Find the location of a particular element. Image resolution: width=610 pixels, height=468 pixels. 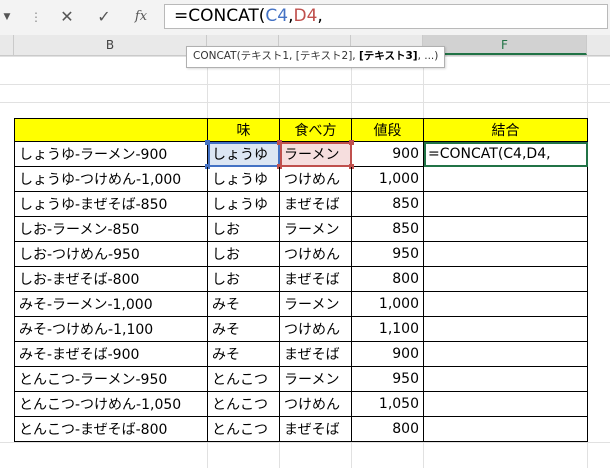

cell-b: みそ-ラーメン-1,000 is located at coordinates (111, 304).